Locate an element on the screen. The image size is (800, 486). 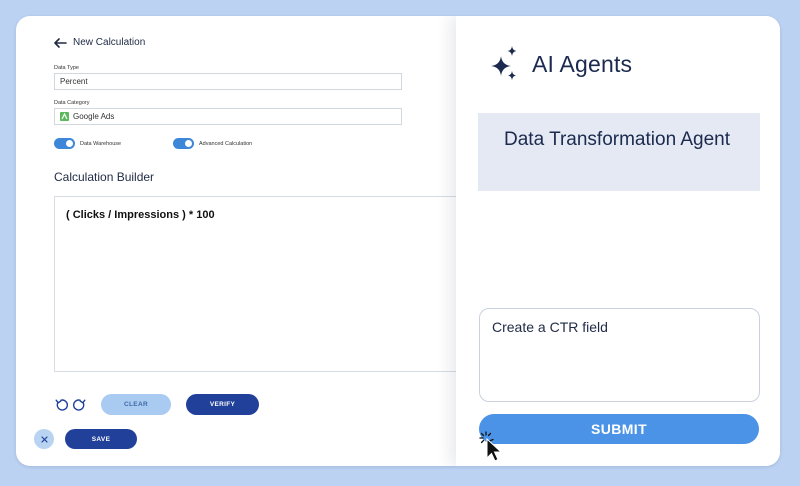
advanced-calculation-toggle: Advanced Calculation is located at coordinates (212, 143).